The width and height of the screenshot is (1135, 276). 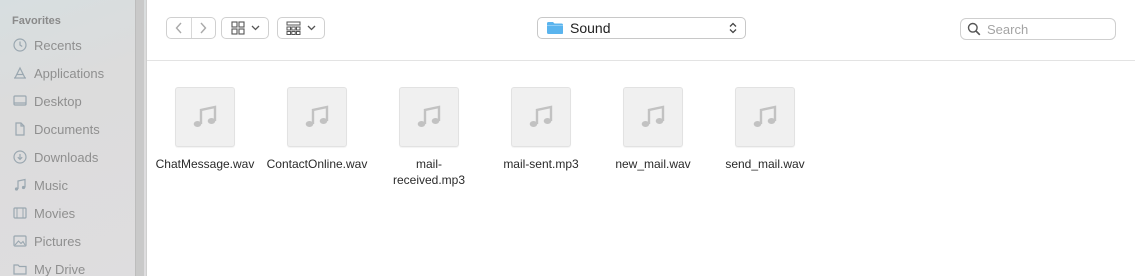 What do you see at coordinates (139, 138) in the screenshot?
I see `sidebar-scrollbar` at bounding box center [139, 138].